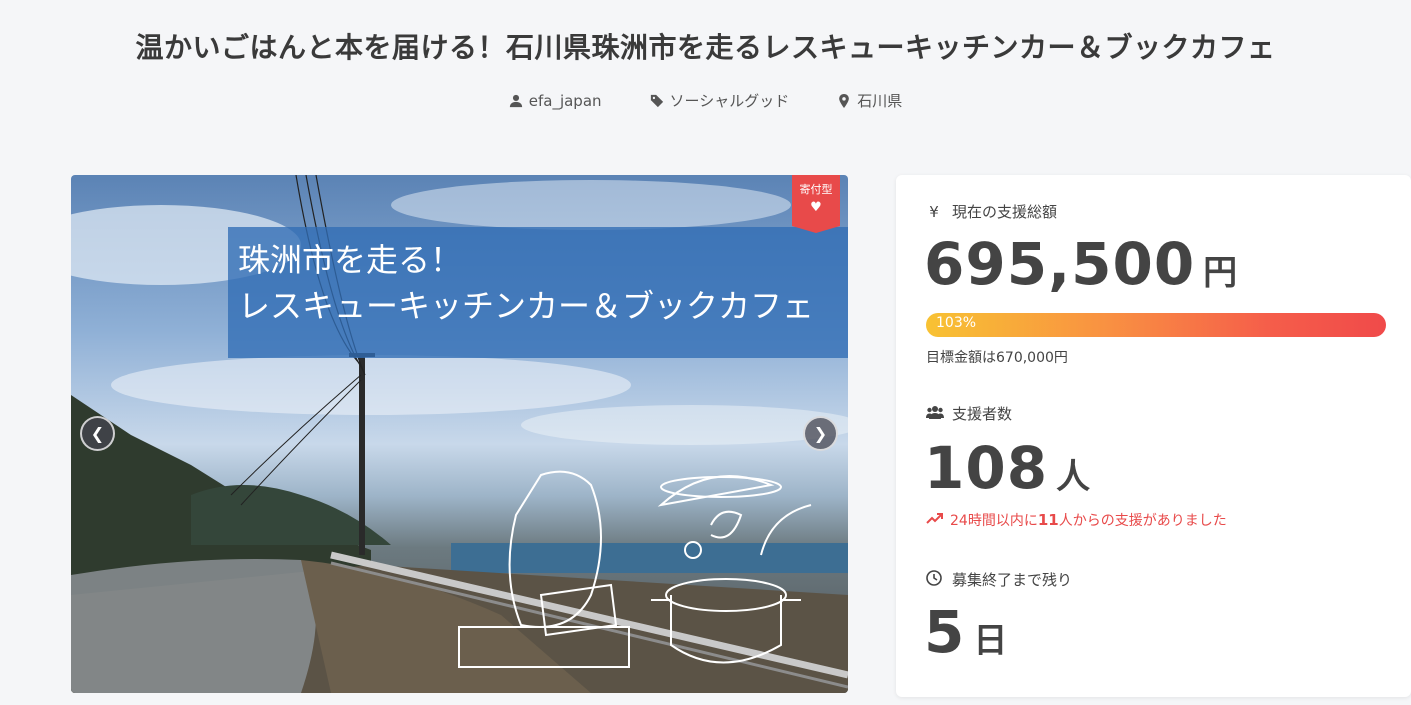 This screenshot has width=1411, height=705. Describe the element at coordinates (934, 211) in the screenshot. I see `yen-icon: ¥` at that location.